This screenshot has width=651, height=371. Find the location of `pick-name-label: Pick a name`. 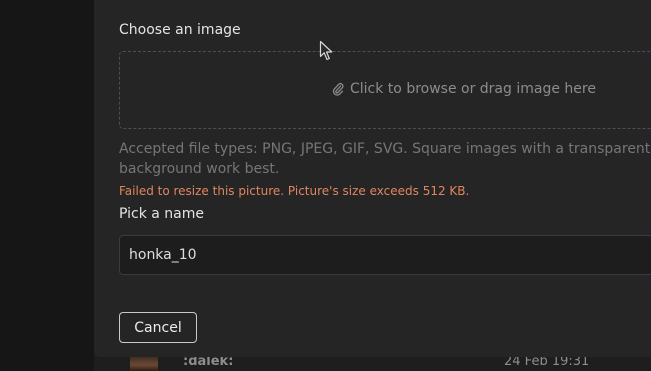

pick-name-label: Pick a name is located at coordinates (162, 214).